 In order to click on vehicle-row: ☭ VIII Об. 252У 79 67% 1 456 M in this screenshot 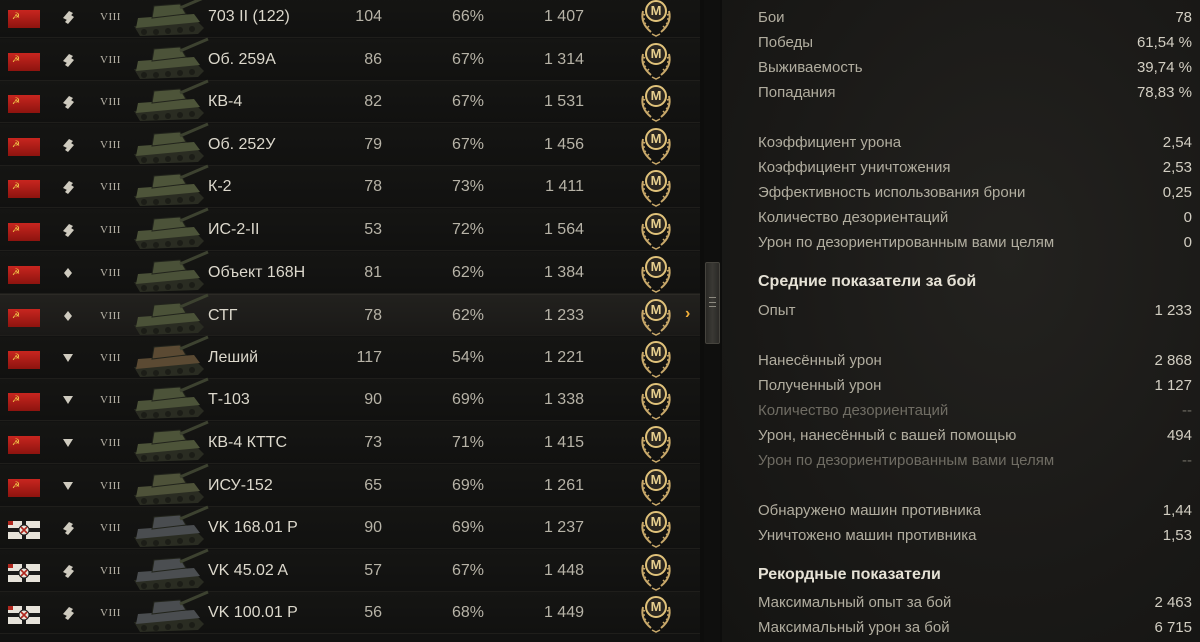, I will do `click(350, 144)`.